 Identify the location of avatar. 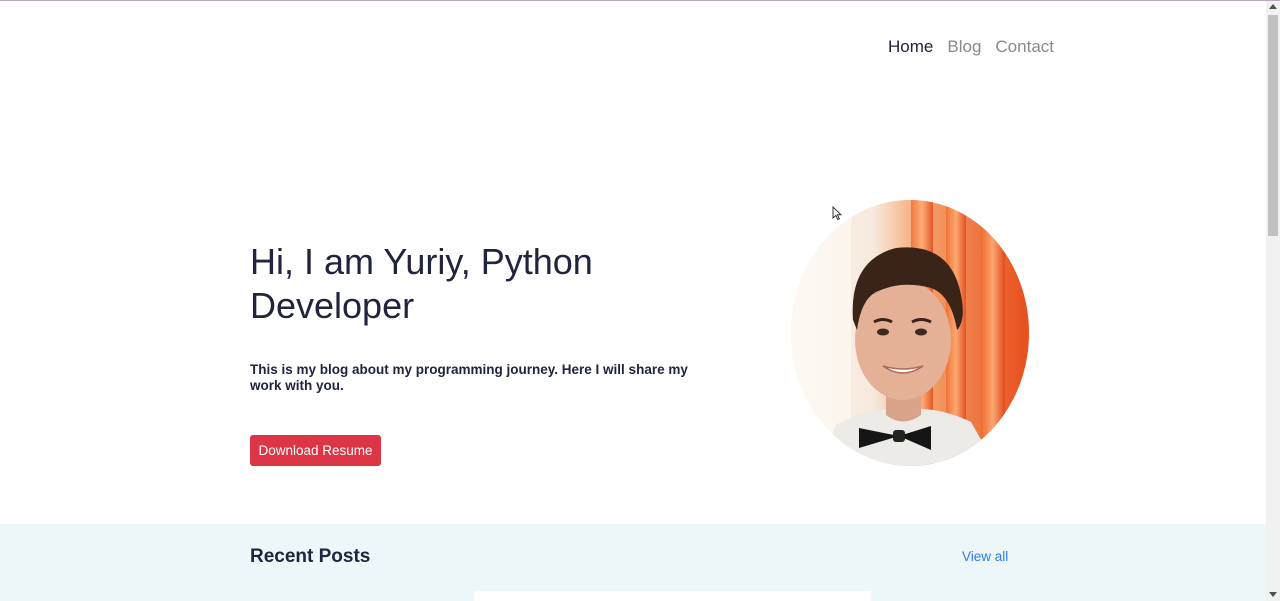
(910, 333).